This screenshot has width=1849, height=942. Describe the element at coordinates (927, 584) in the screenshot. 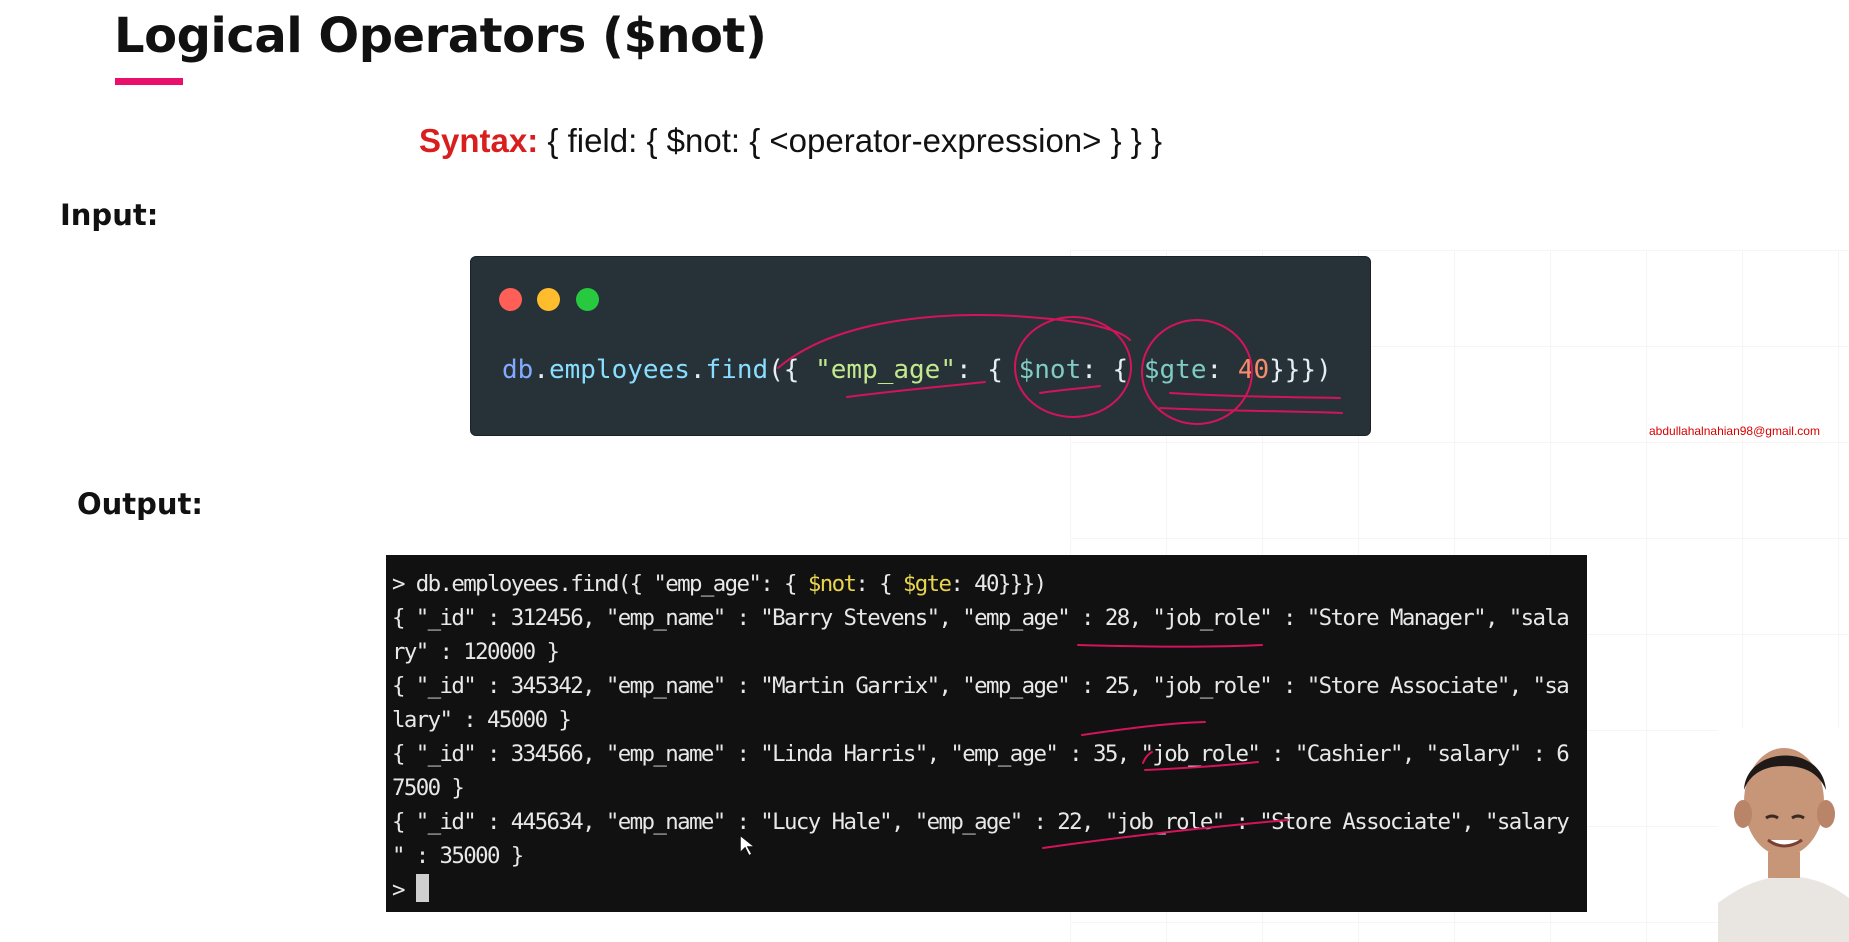

I see `terminal-gte-operator: $gte` at that location.